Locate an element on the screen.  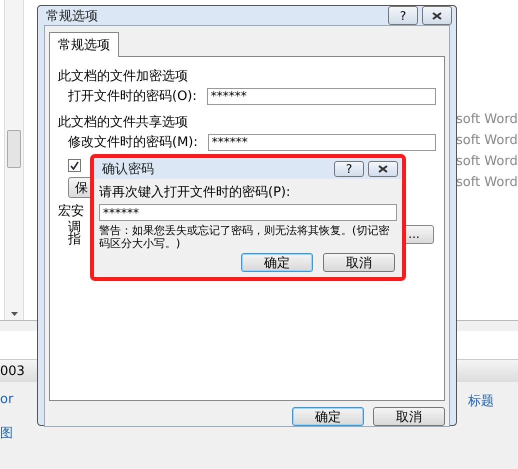
link: 标题 is located at coordinates (481, 401).